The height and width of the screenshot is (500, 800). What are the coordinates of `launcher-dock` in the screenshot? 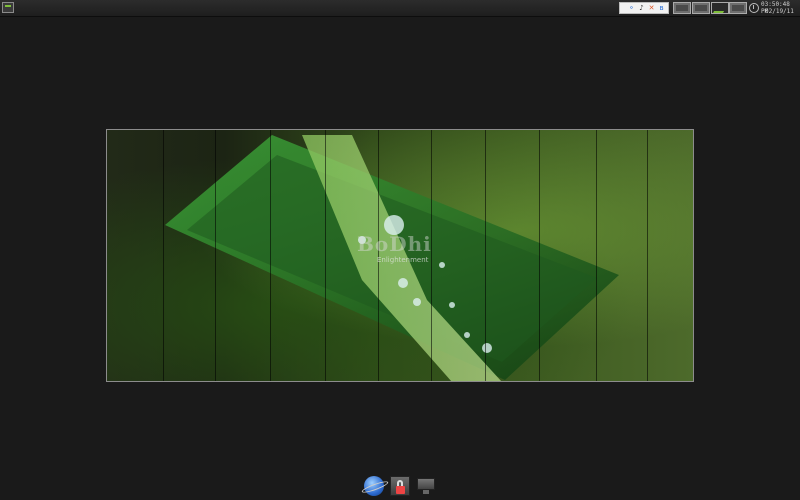 It's located at (400, 487).